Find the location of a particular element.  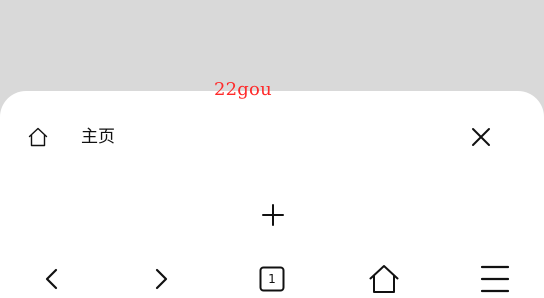

plus-icon is located at coordinates (273, 215).